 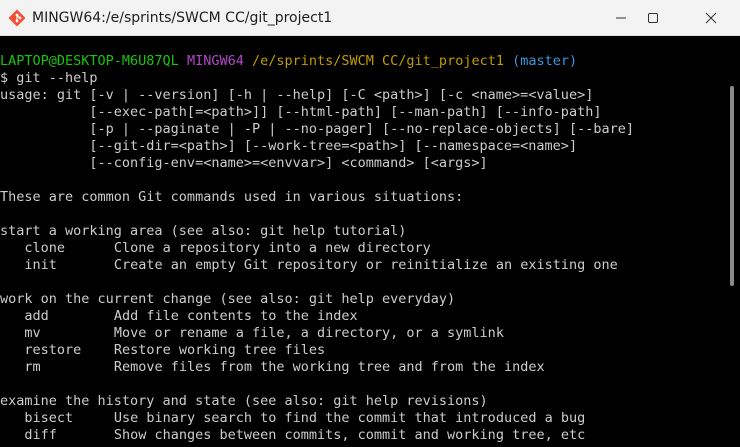 I want to click on command-name: add, so click(x=36, y=316).